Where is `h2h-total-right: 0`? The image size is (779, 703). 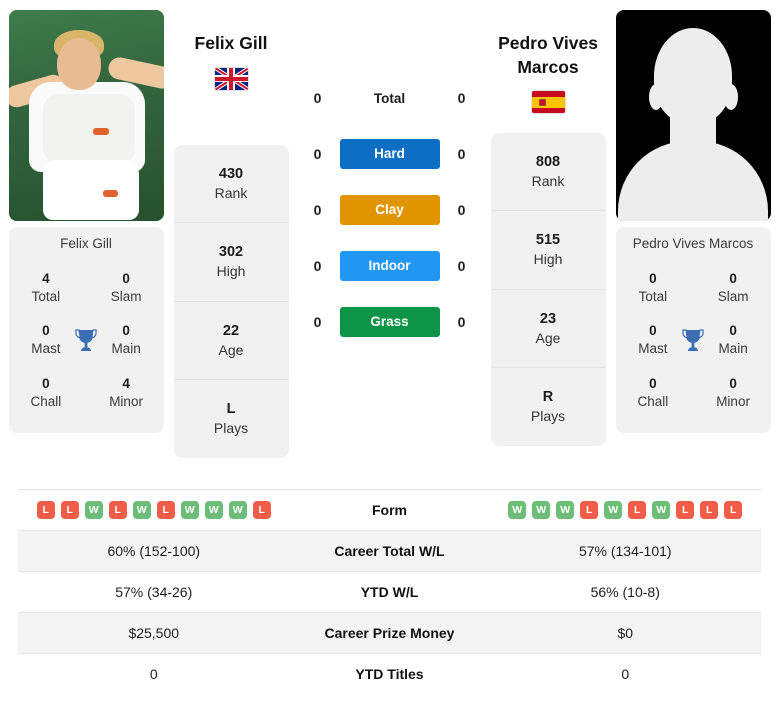 h2h-total-right: 0 is located at coordinates (461, 98).